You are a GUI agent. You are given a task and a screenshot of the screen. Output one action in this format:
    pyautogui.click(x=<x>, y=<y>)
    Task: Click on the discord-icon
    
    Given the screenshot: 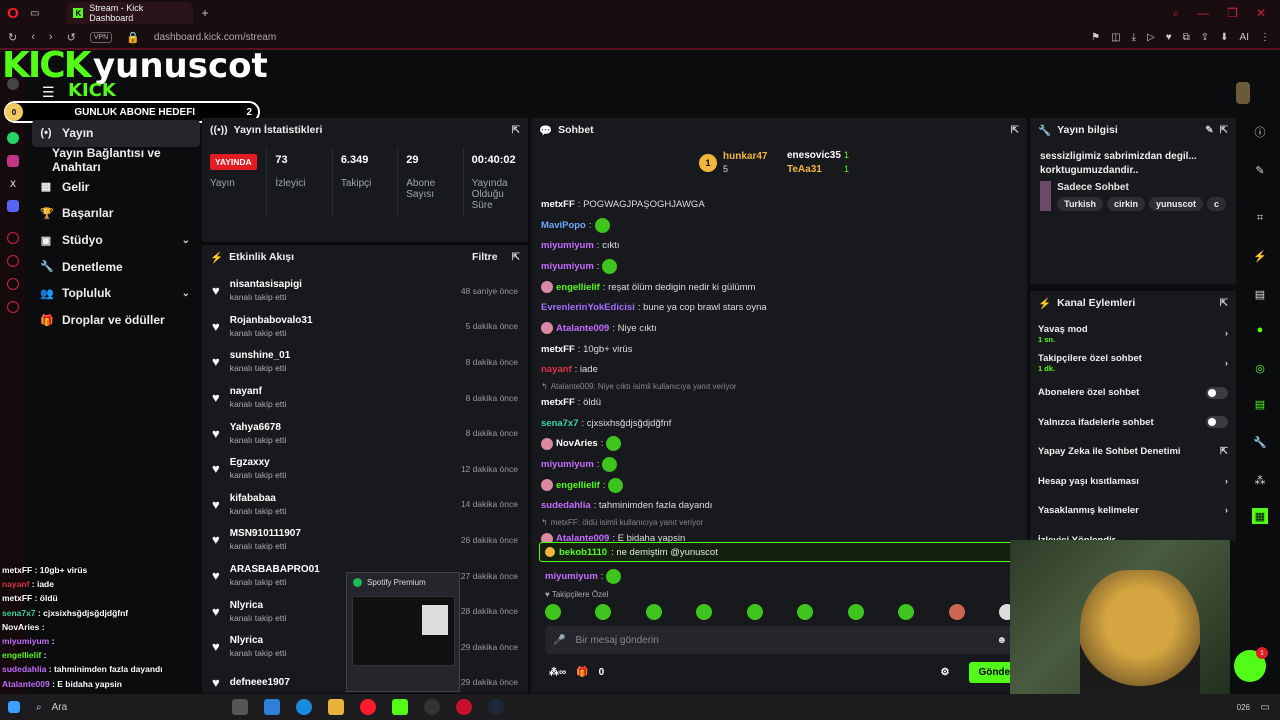 What is the action you would take?
    pyautogui.click(x=13, y=206)
    